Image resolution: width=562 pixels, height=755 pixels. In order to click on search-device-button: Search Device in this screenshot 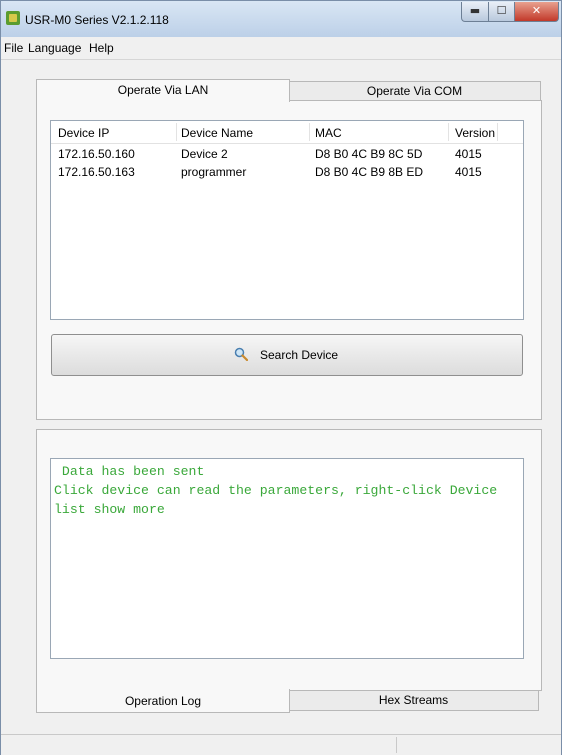, I will do `click(287, 355)`.